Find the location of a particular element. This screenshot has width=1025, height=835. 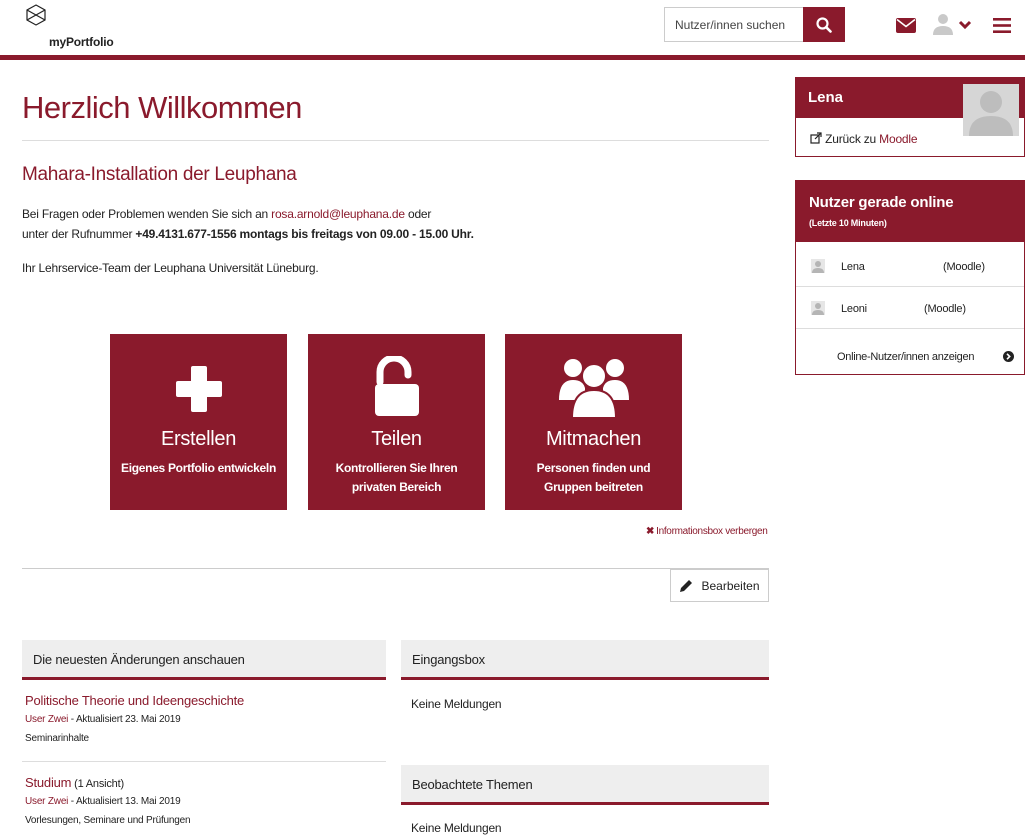

online-user-name: Leoni is located at coordinates (854, 309).